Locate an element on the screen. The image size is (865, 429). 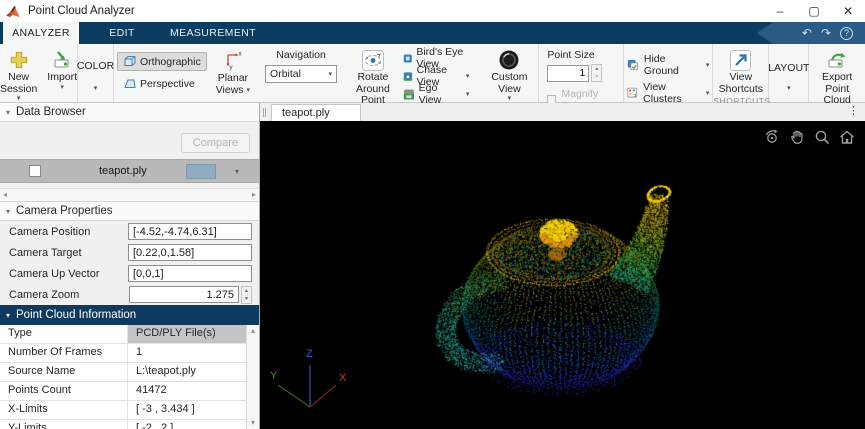
orthographic-toggle: Orthographic is located at coordinates (162, 61).